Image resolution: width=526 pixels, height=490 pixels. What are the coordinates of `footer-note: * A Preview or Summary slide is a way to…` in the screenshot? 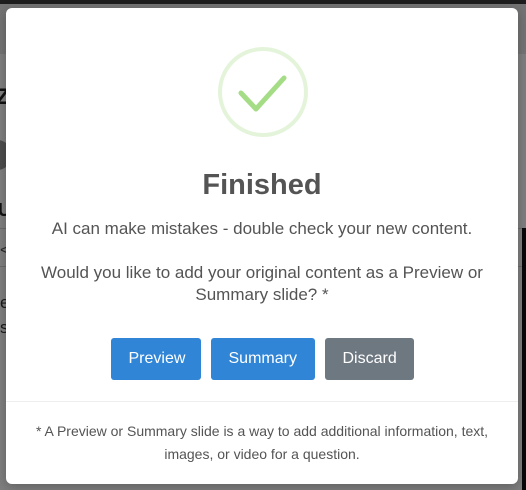 It's located at (262, 442).